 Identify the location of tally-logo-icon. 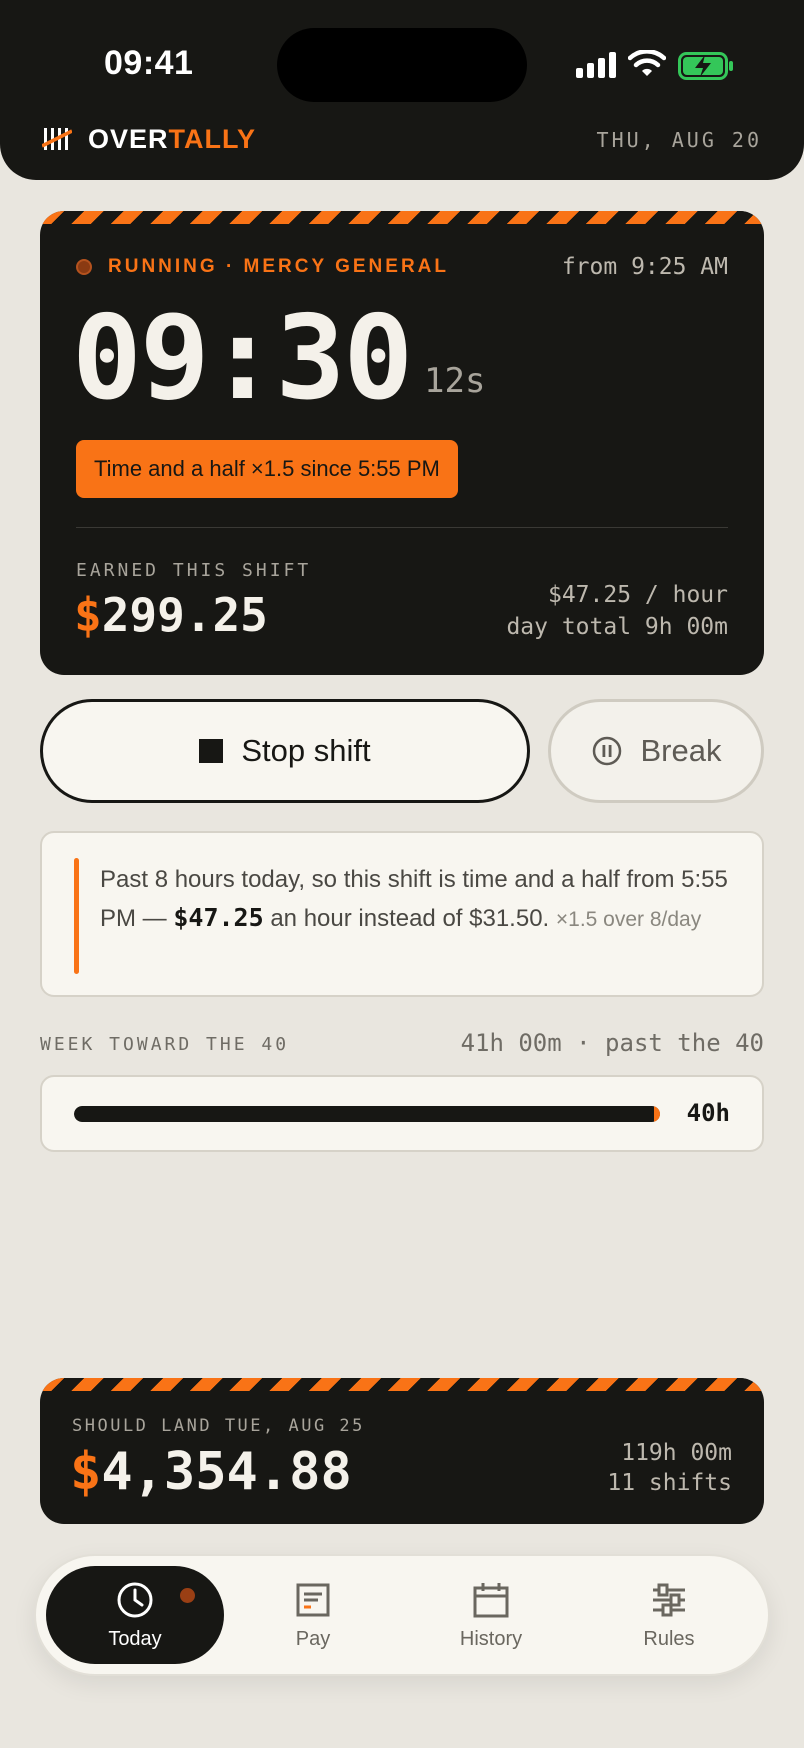
(57, 139).